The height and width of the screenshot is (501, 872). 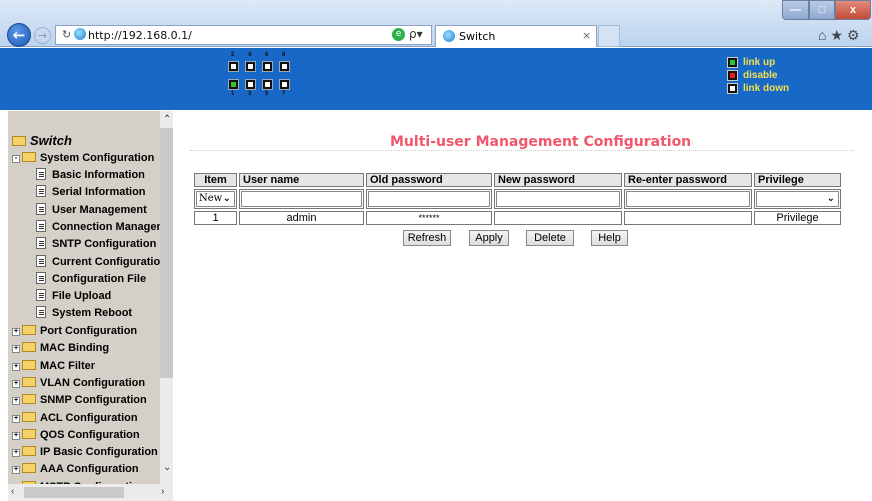 What do you see at coordinates (99, 278) in the screenshot?
I see `sidebar-item-label: Configuration File` at bounding box center [99, 278].